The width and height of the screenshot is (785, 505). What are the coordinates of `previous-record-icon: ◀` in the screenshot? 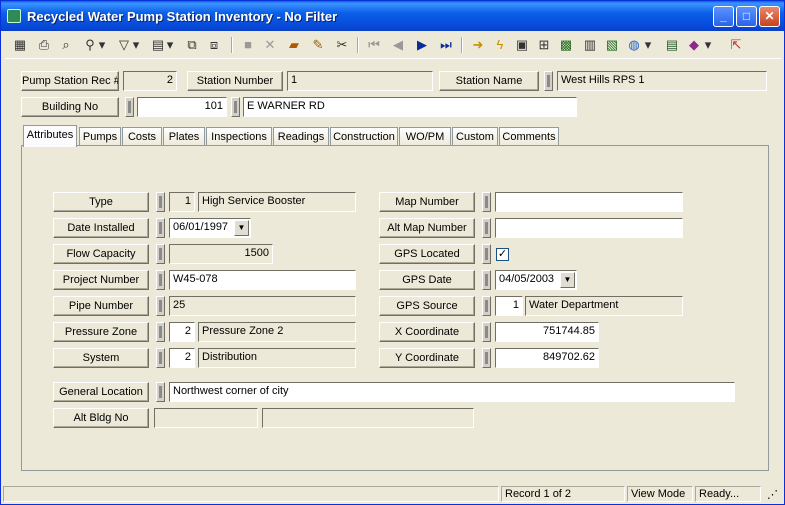 It's located at (398, 45).